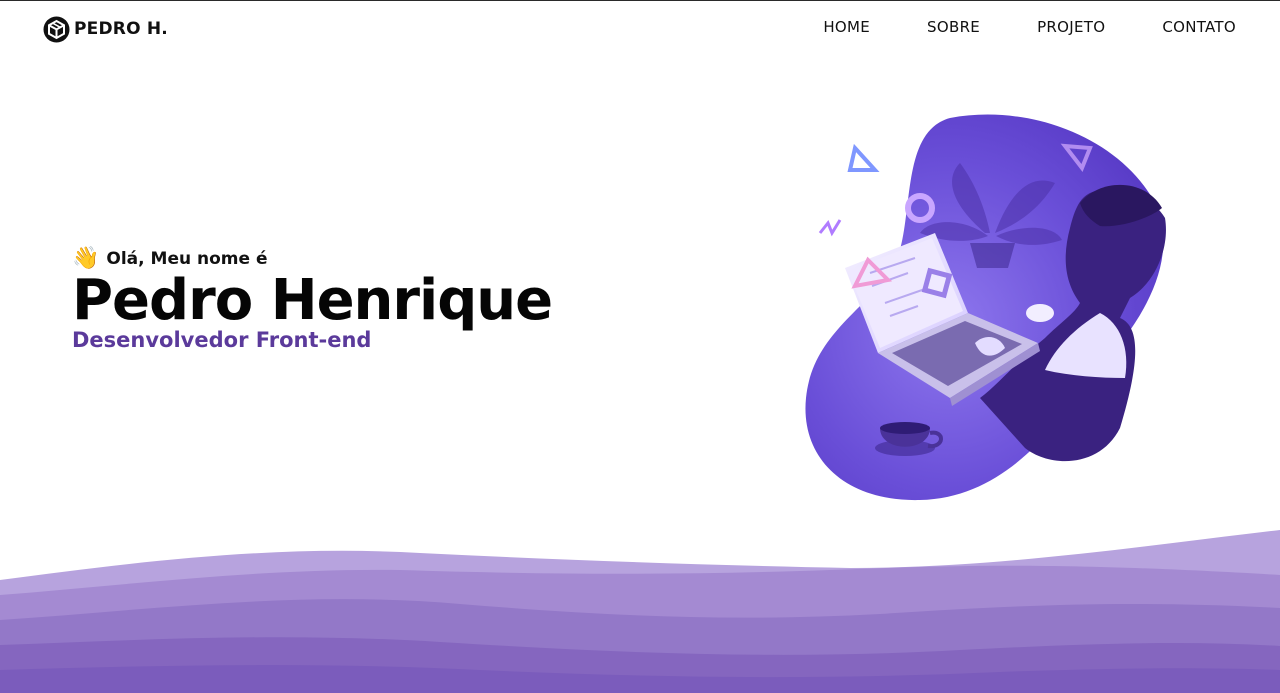 The height and width of the screenshot is (693, 1280). Describe the element at coordinates (187, 259) in the screenshot. I see `greeting-text: Olá, Meu nome é` at that location.